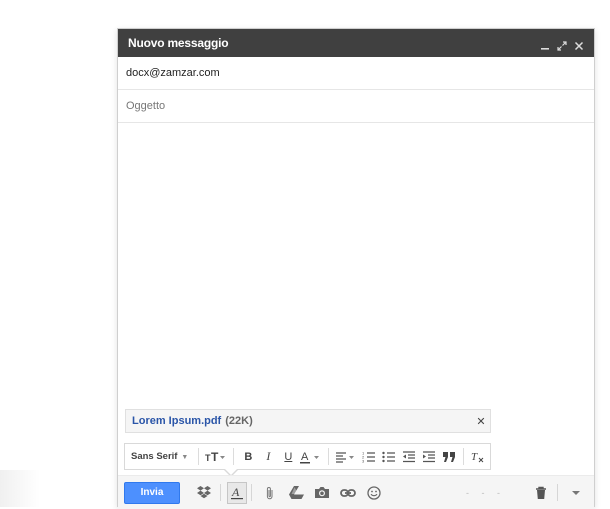 The height and width of the screenshot is (509, 610). What do you see at coordinates (356, 106) in the screenshot?
I see `subject-field: Oggetto` at bounding box center [356, 106].